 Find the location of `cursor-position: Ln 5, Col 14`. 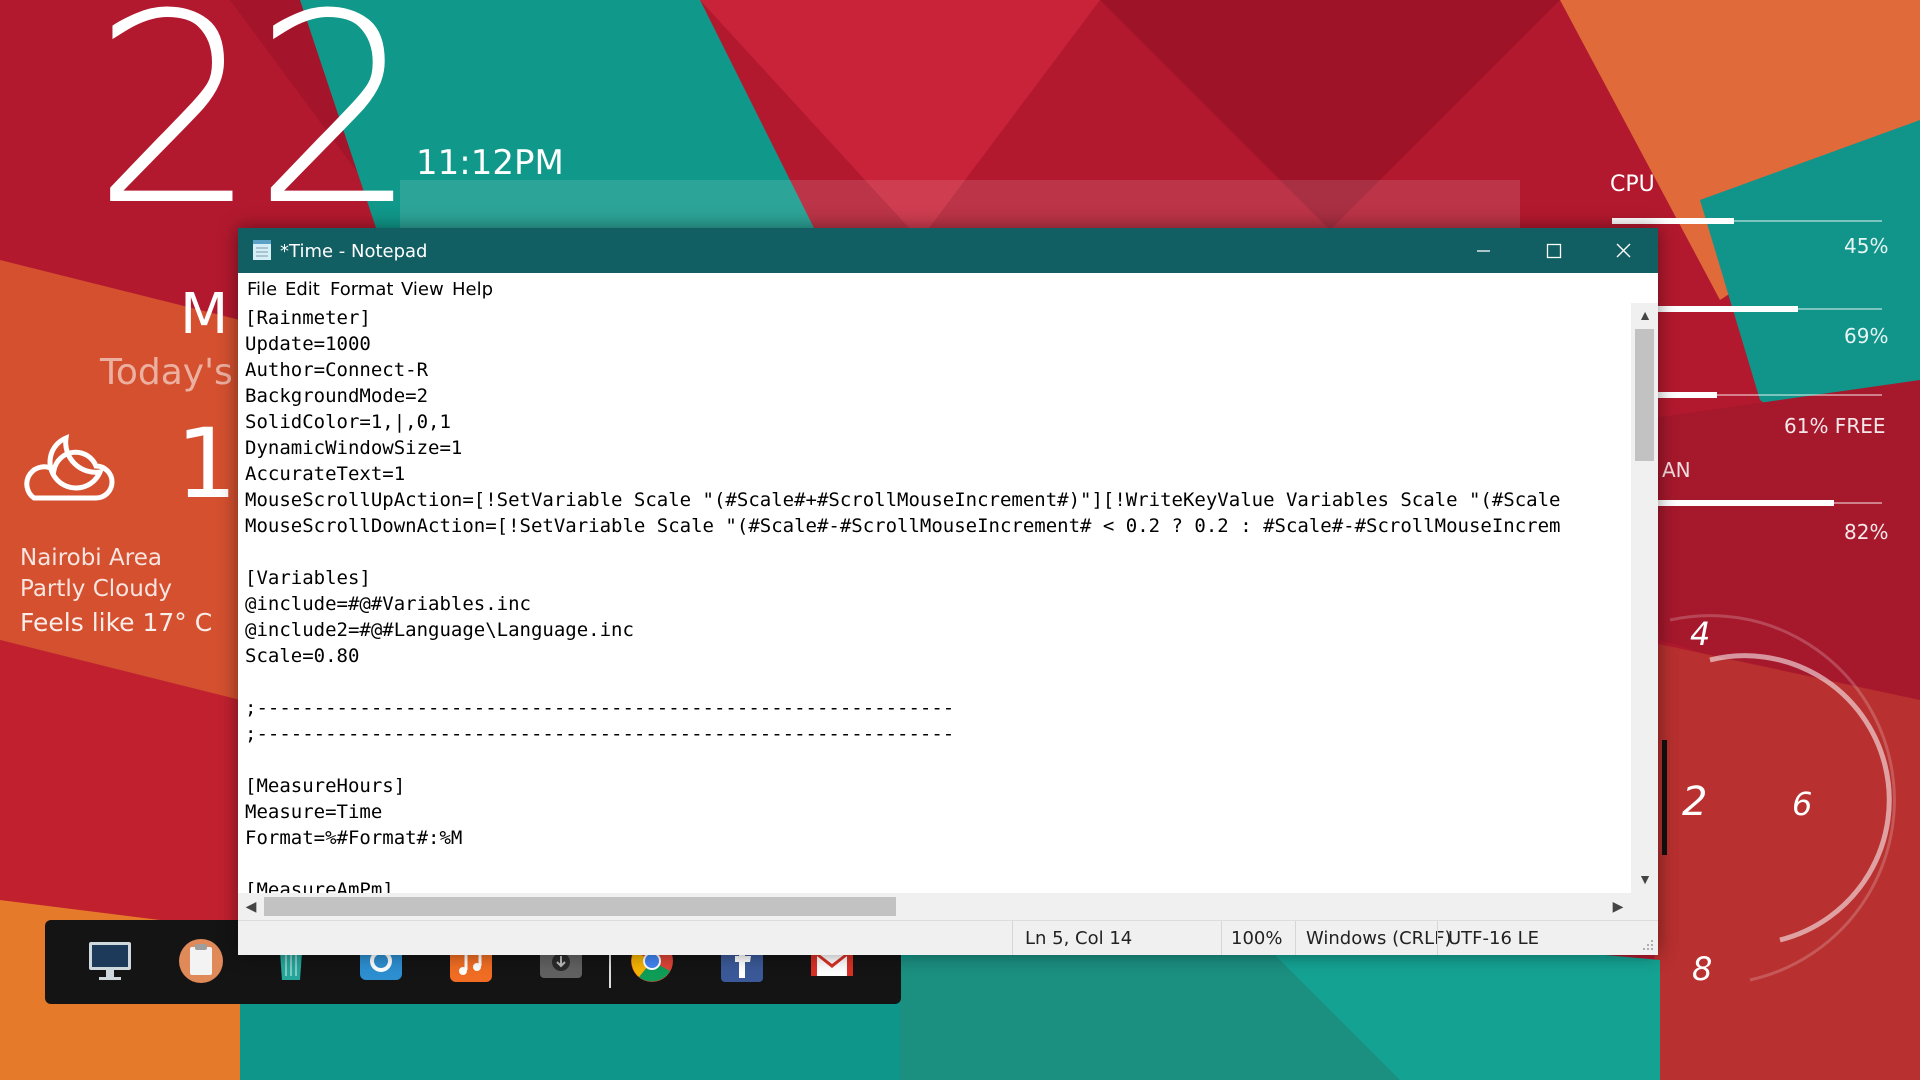

cursor-position: Ln 5, Col 14 is located at coordinates (1079, 938).